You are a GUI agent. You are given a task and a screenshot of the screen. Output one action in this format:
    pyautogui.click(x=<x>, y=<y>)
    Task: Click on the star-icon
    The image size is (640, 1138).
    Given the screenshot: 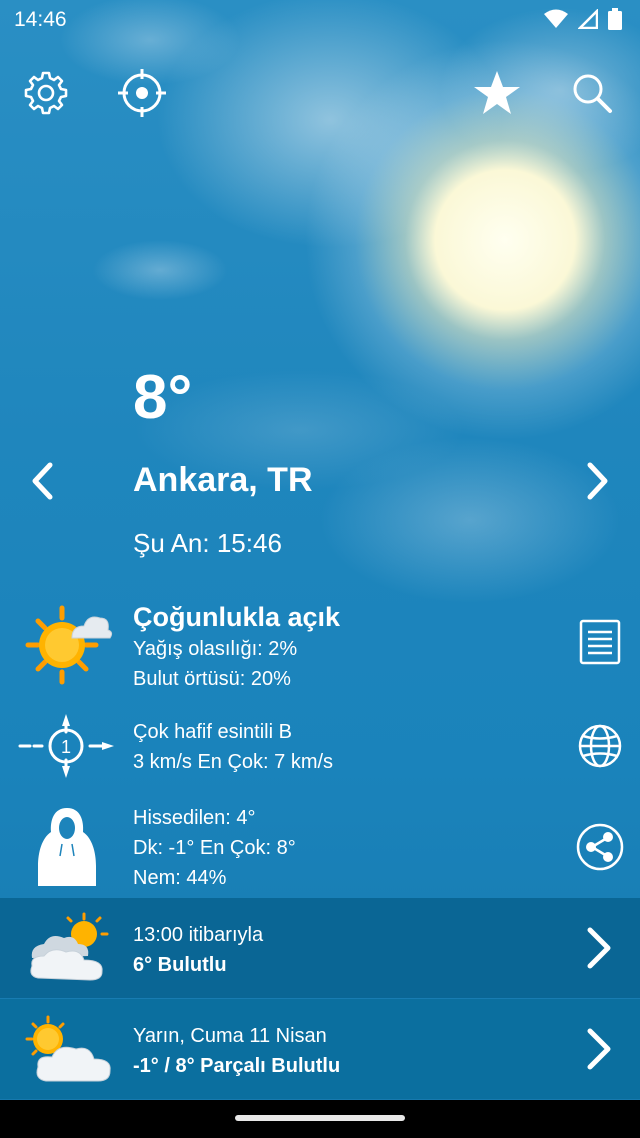 What is the action you would take?
    pyautogui.click(x=497, y=92)
    